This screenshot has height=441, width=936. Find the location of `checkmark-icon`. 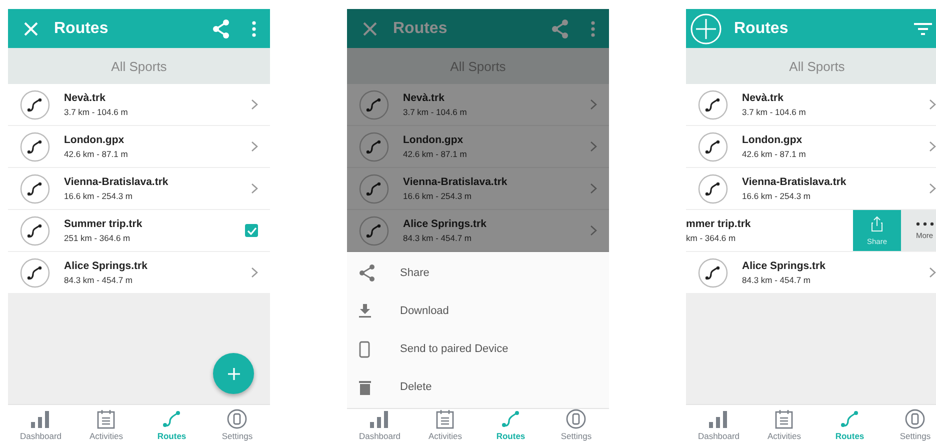

checkmark-icon is located at coordinates (251, 230).